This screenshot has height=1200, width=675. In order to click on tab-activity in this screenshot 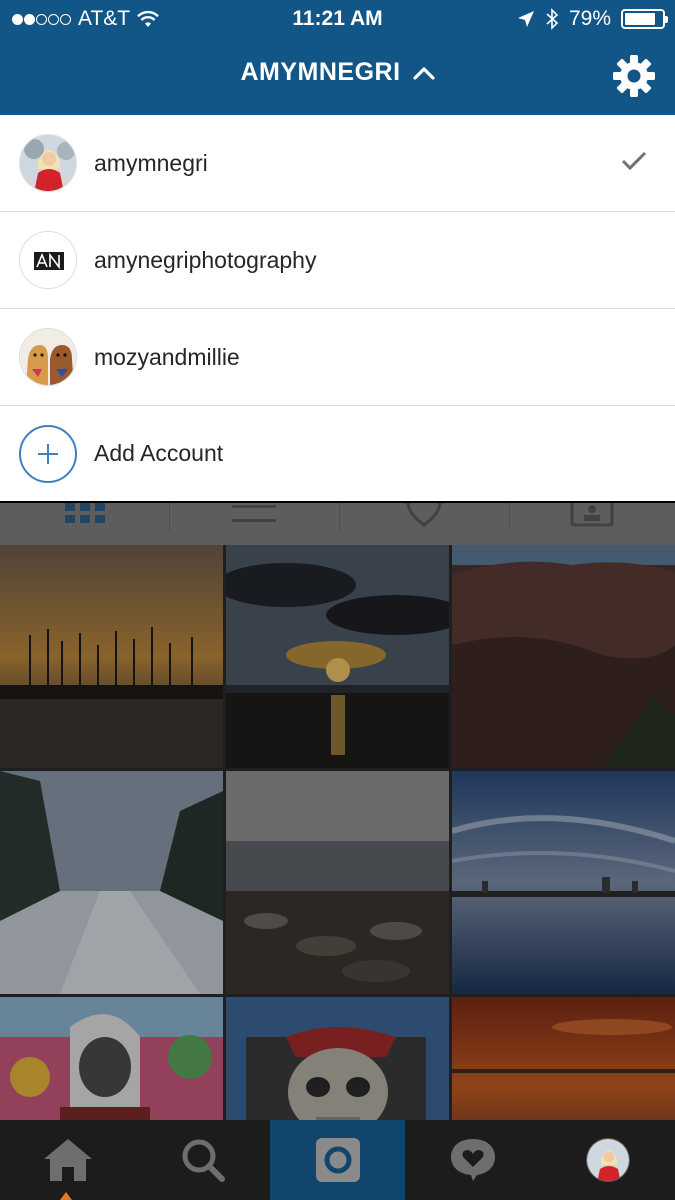, I will do `click(472, 1160)`.